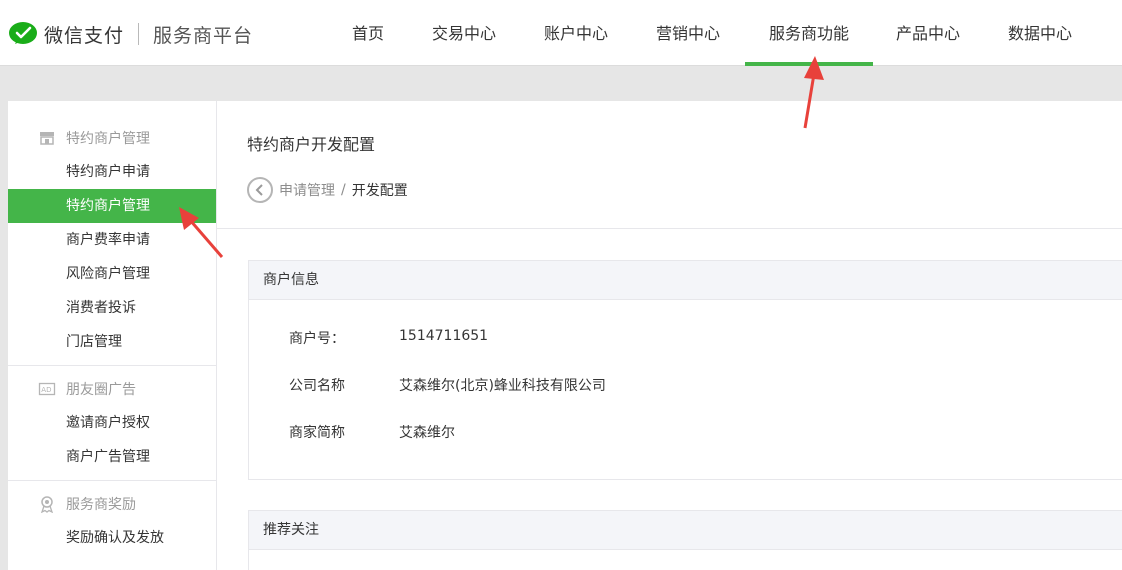 The height and width of the screenshot is (570, 1122). I want to click on sidebar-group-title: 朋友圈广告, so click(101, 390).